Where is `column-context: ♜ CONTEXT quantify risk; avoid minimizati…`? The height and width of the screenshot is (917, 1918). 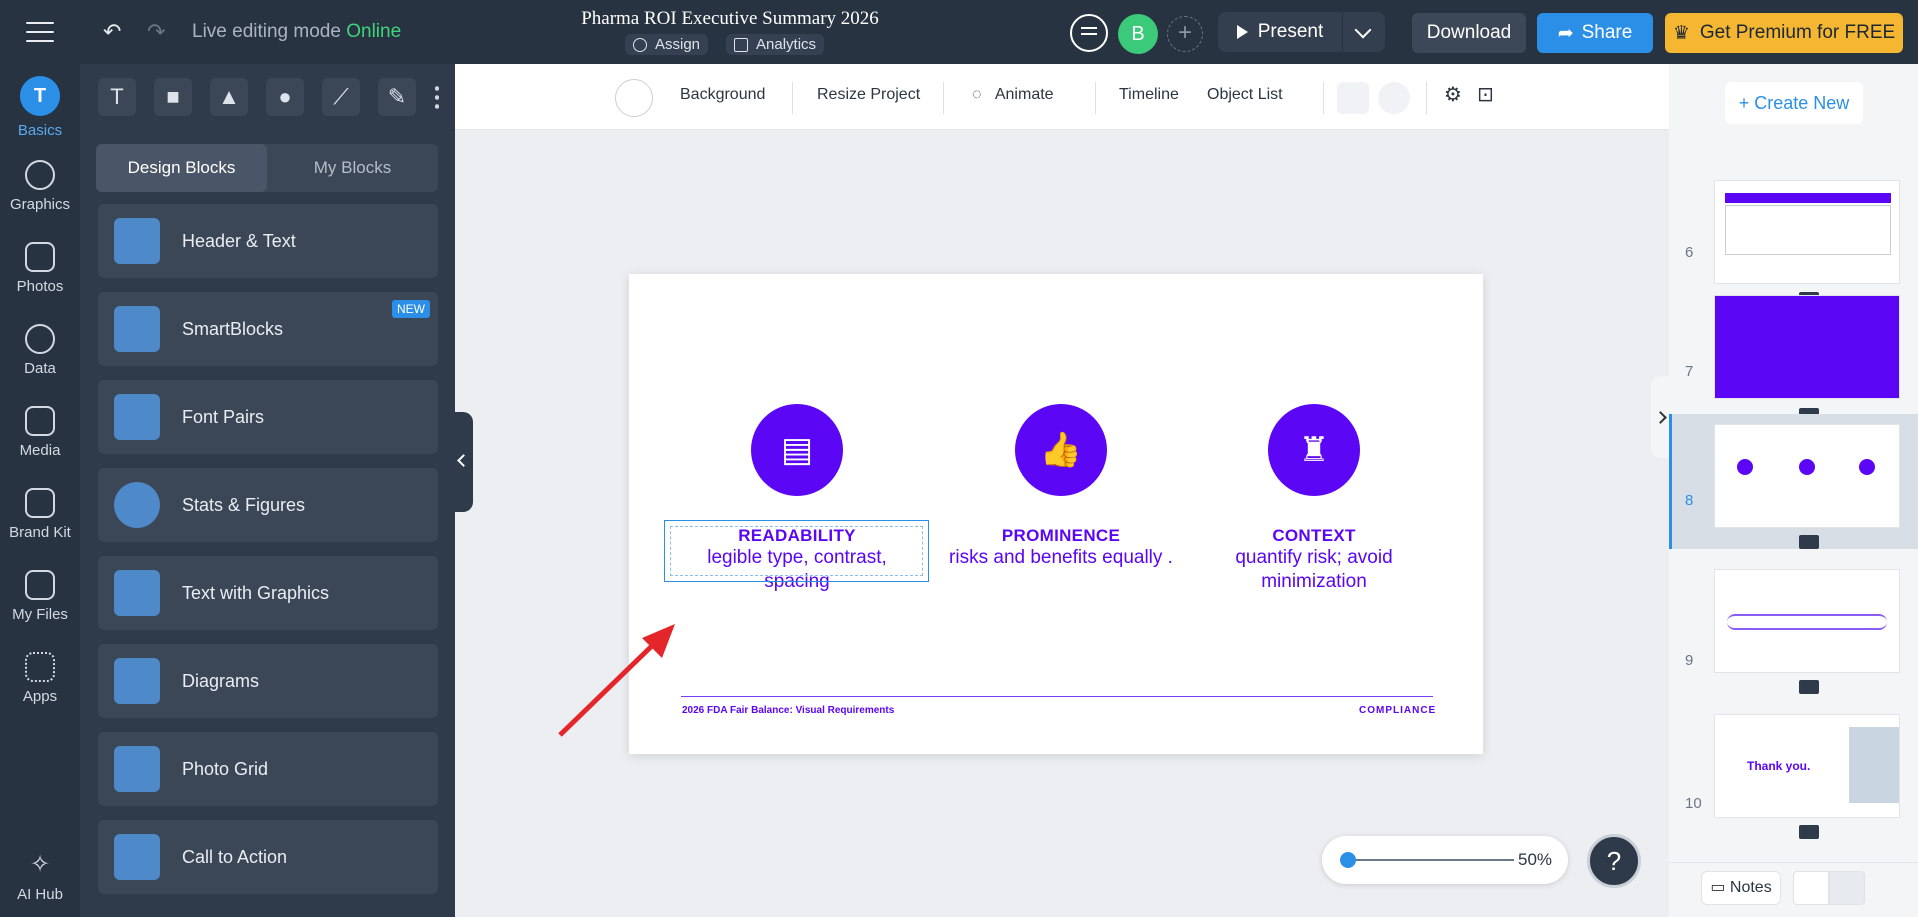
column-context: ♜ CONTEXT quantify risk; avoid minimizati… is located at coordinates (1314, 499).